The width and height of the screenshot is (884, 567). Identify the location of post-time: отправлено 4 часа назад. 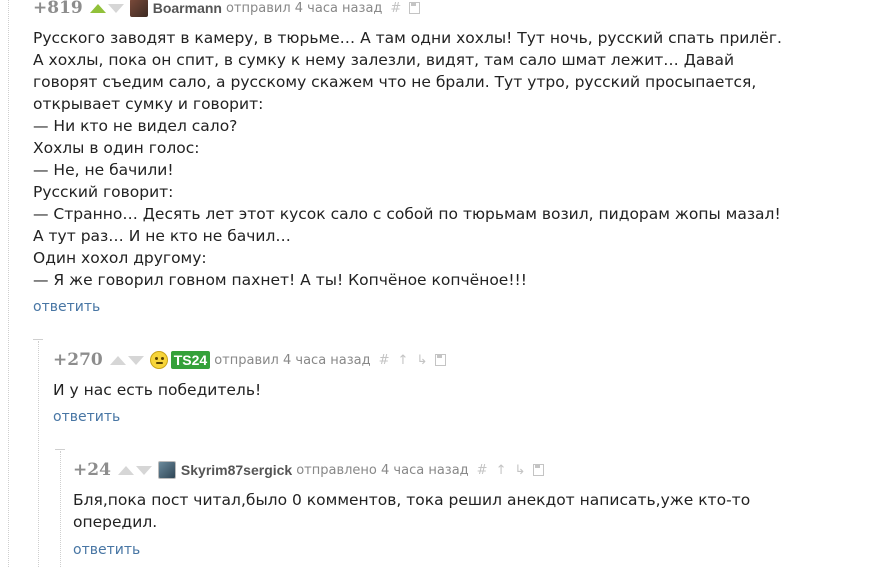
(382, 470).